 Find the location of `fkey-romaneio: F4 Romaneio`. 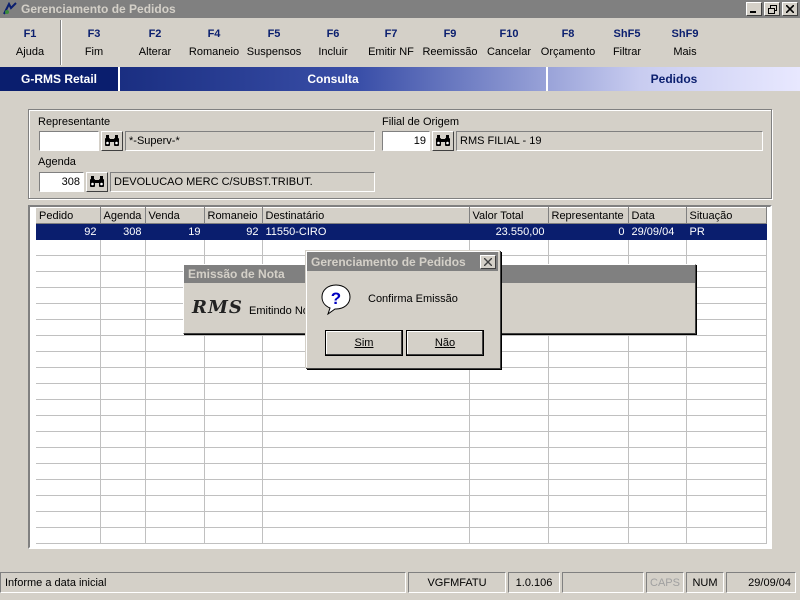

fkey-romaneio: F4 Romaneio is located at coordinates (214, 42).